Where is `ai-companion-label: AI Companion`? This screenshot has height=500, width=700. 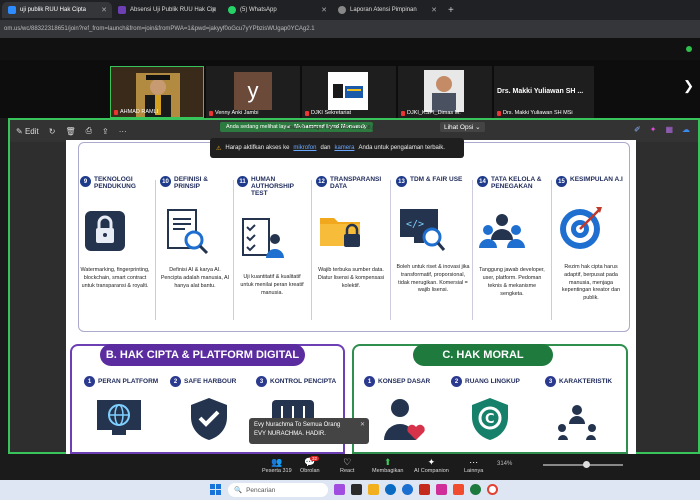
ai-companion-label: AI Companion is located at coordinates (431, 471).